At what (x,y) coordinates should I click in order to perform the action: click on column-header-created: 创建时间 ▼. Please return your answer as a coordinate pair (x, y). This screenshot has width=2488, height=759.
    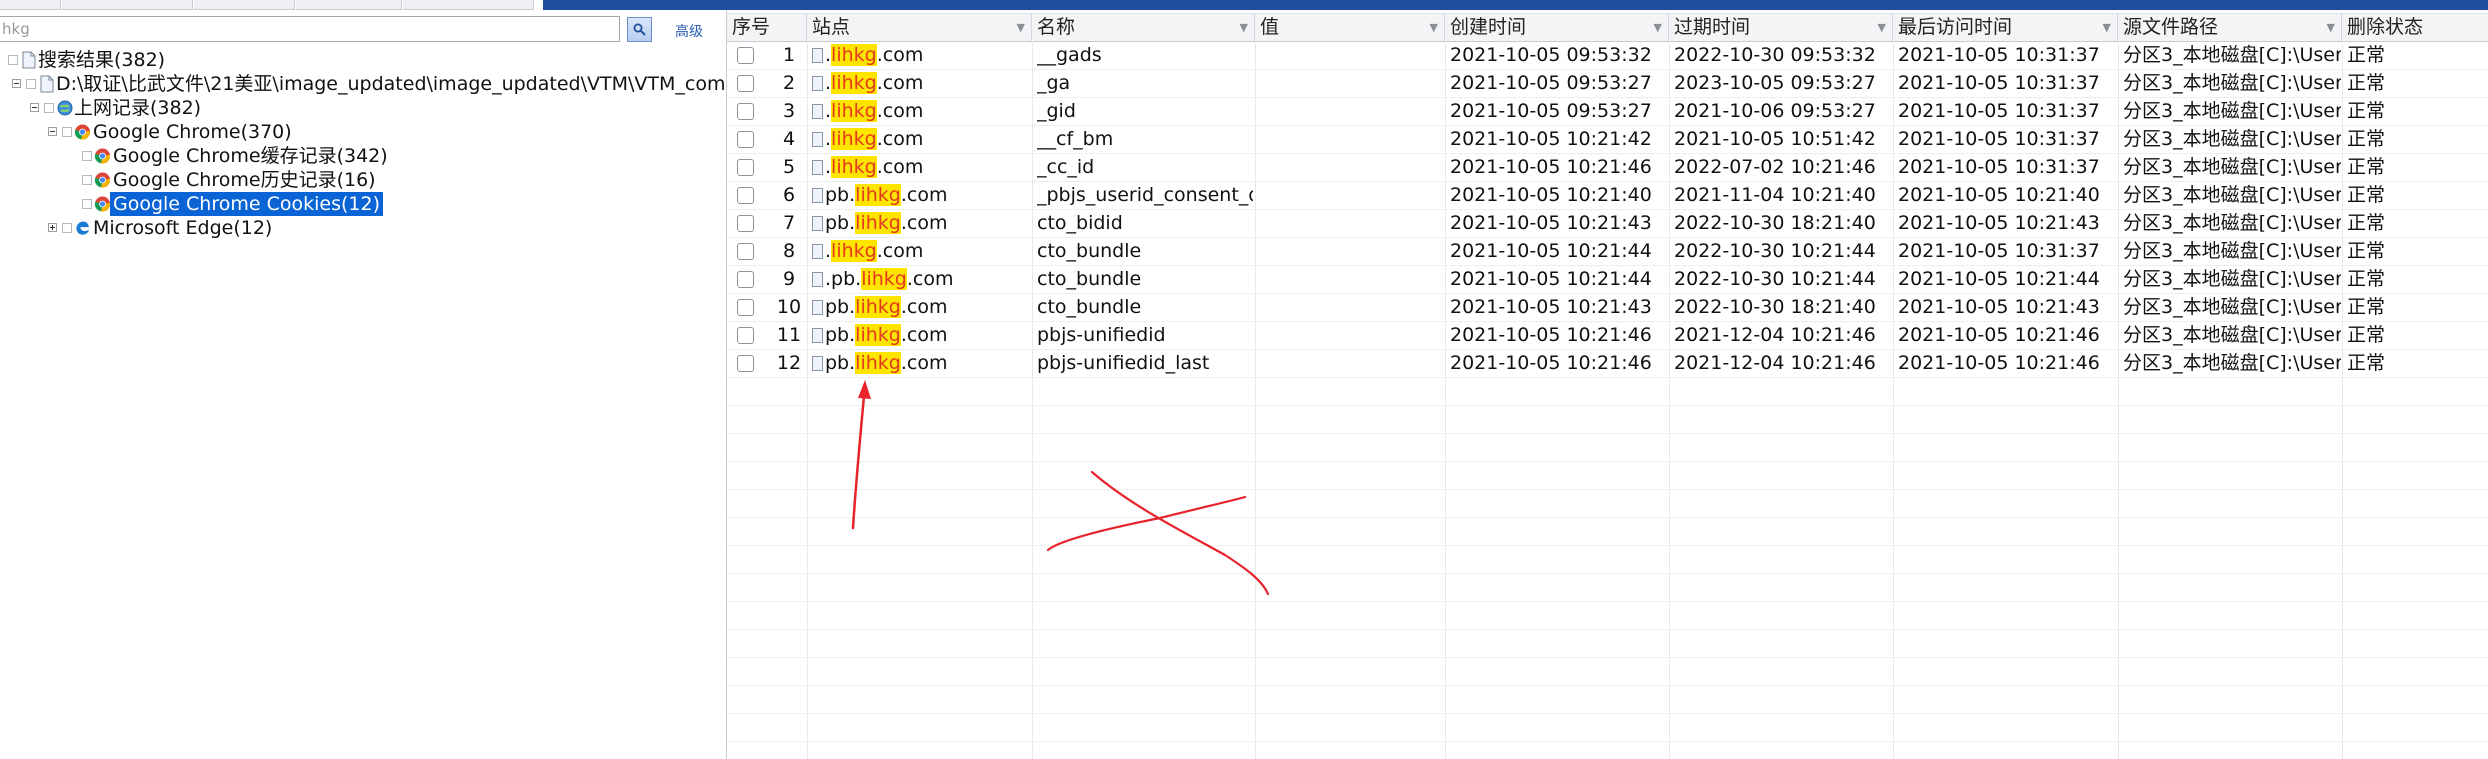
    Looking at the image, I should click on (1557, 27).